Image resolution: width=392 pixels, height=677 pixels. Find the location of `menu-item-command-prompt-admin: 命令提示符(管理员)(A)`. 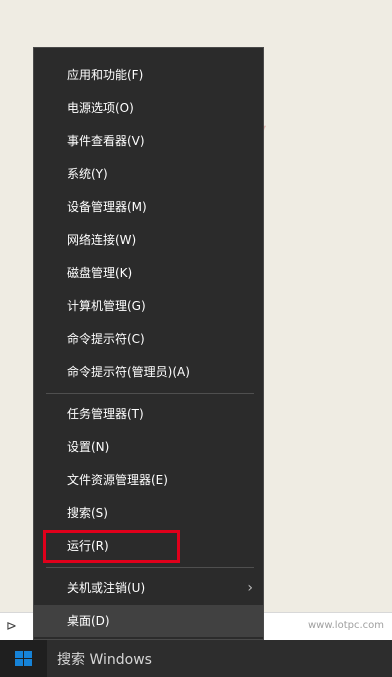

menu-item-command-prompt-admin: 命令提示符(管理员)(A) is located at coordinates (148, 372).